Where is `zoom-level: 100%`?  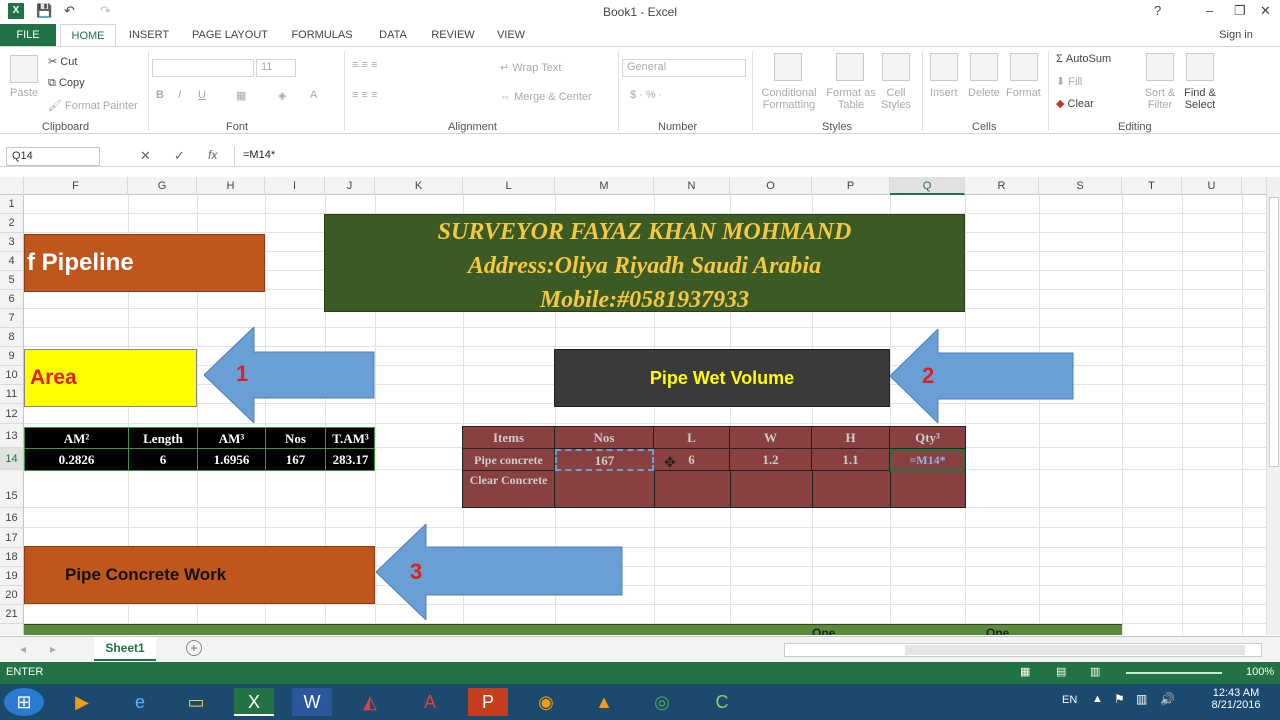 zoom-level: 100% is located at coordinates (1260, 672).